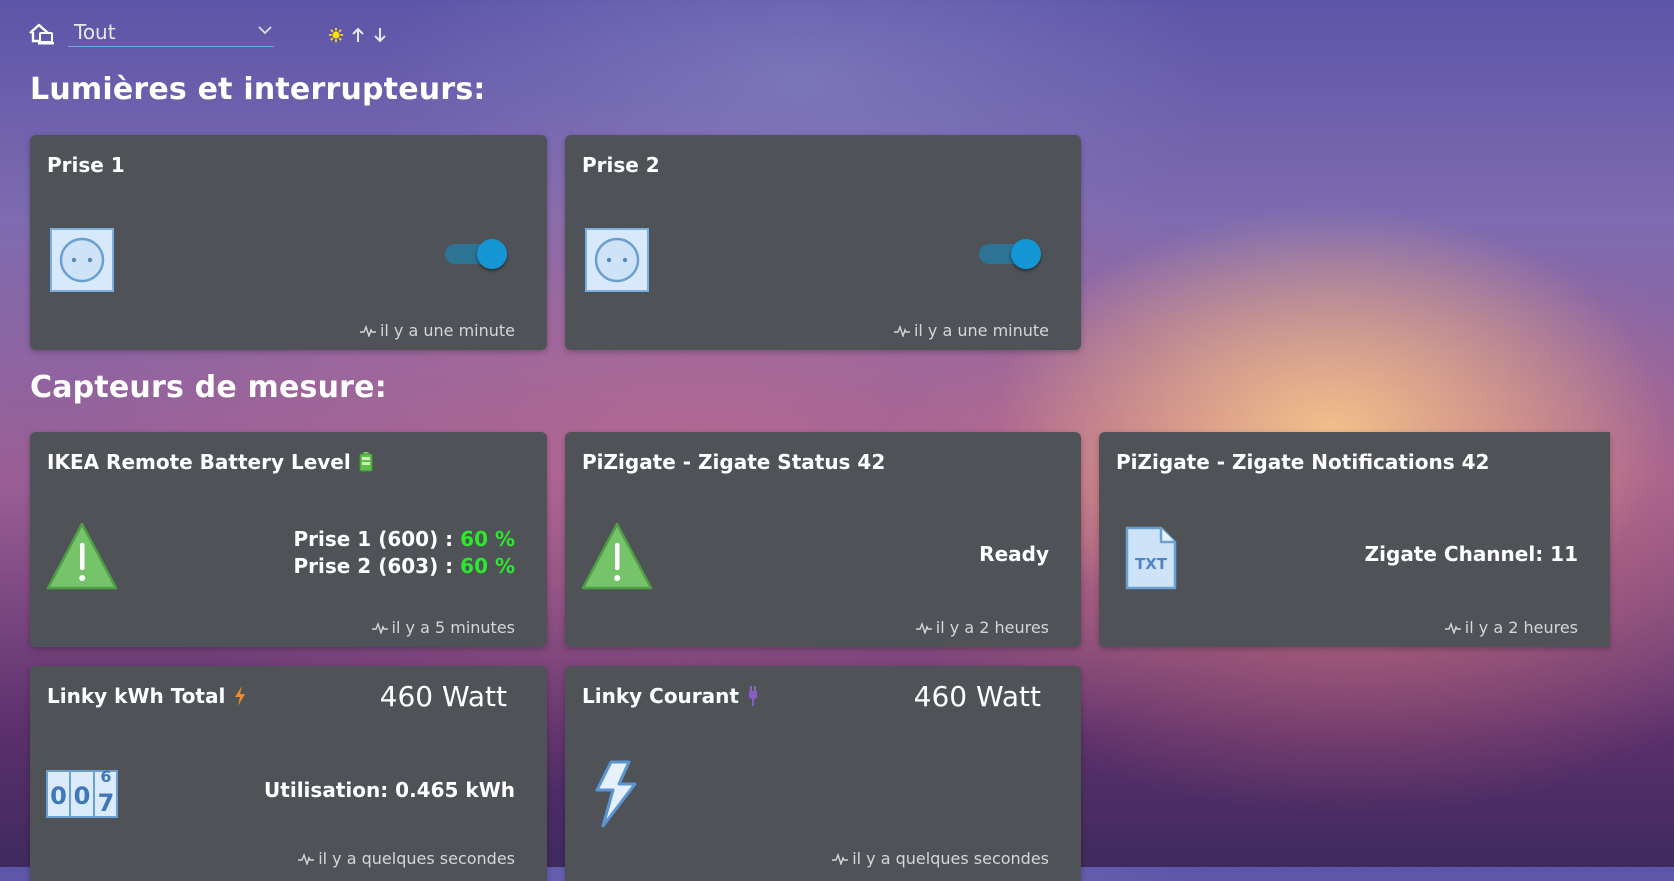  I want to click on room-select-value: Tout, so click(95, 32).